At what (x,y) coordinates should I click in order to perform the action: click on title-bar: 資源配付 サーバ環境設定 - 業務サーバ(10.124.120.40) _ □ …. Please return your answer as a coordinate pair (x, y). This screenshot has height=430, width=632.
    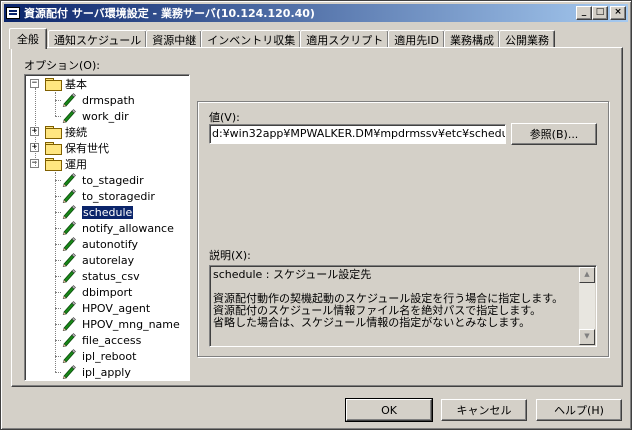
    Looking at the image, I should click on (316, 13).